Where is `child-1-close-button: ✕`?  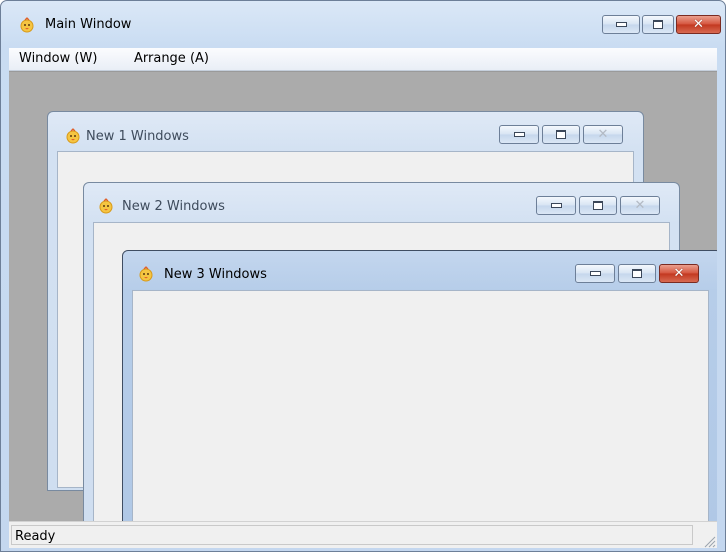 child-1-close-button: ✕ is located at coordinates (603, 134).